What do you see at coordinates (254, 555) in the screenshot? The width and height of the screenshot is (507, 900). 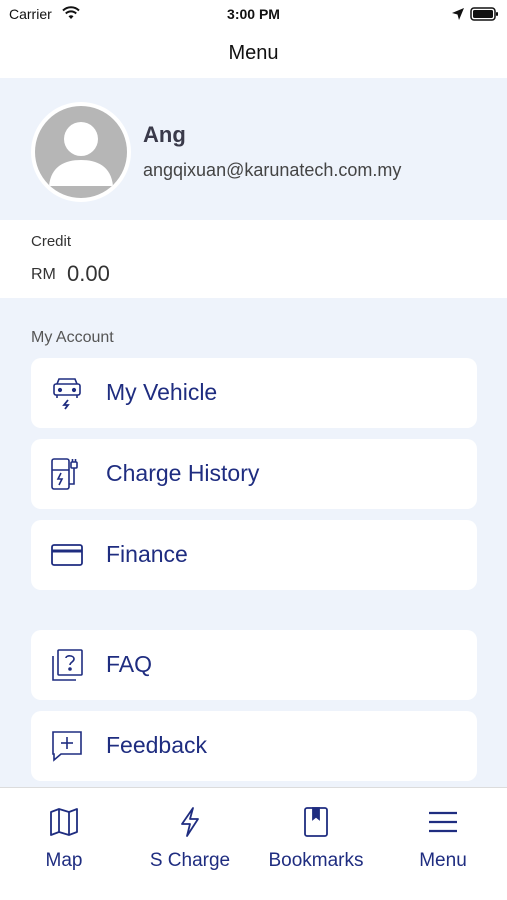 I see `menu-item-finance: Finance` at bounding box center [254, 555].